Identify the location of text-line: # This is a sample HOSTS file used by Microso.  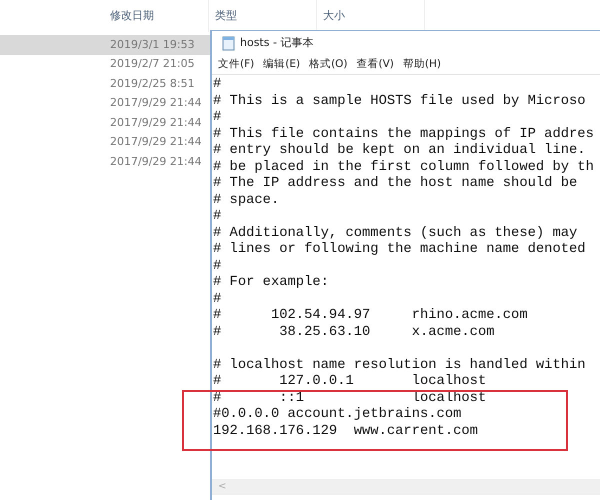
(399, 102).